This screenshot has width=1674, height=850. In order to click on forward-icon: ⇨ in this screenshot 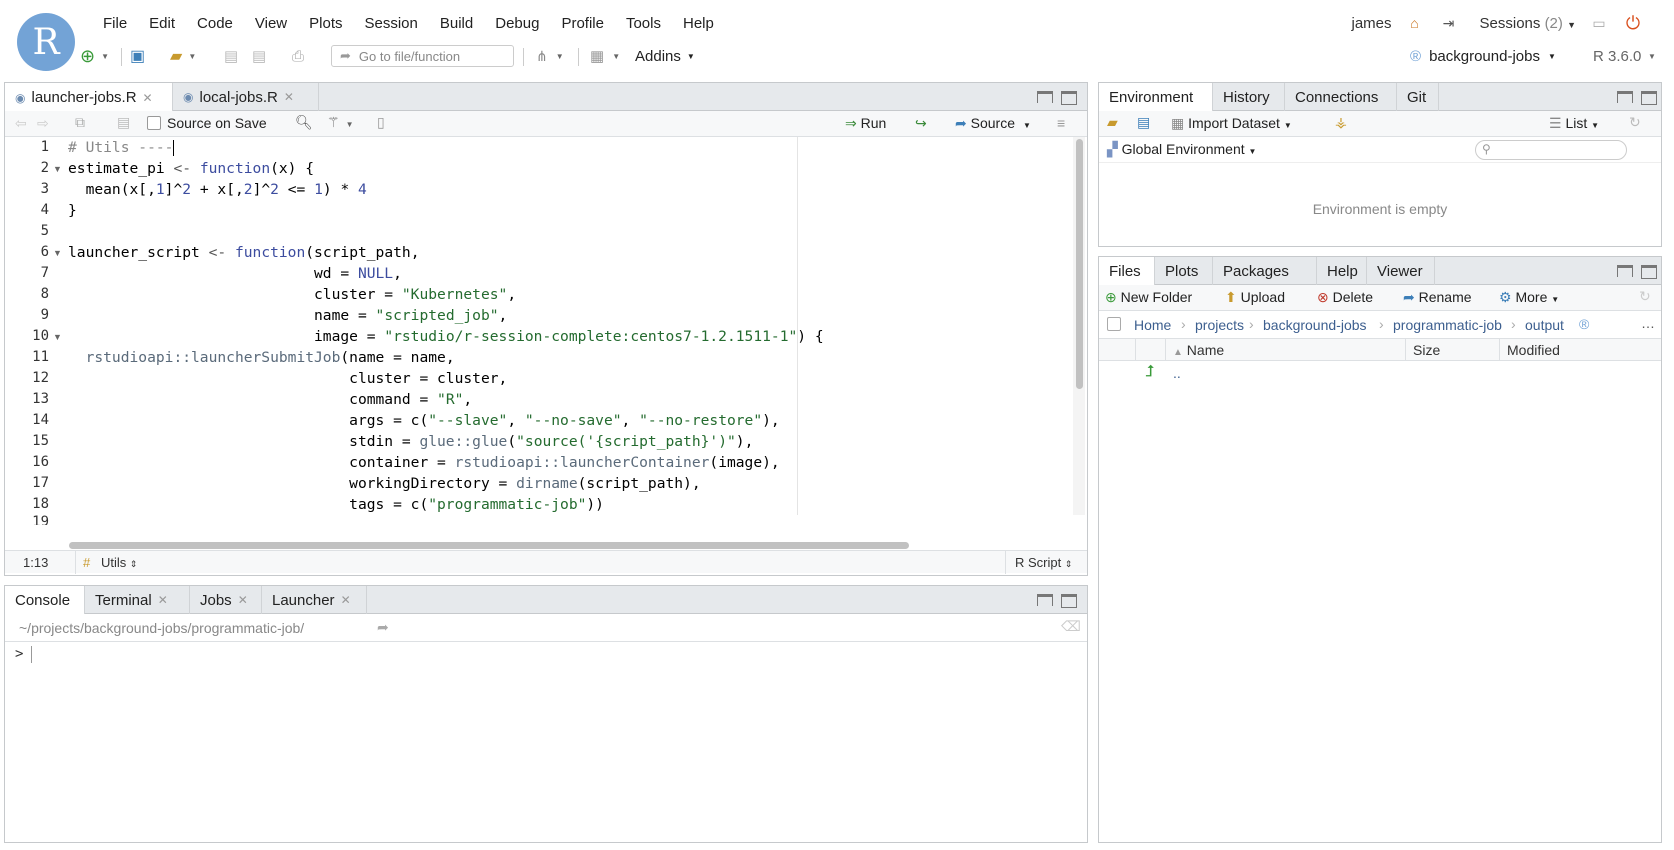, I will do `click(43, 123)`.